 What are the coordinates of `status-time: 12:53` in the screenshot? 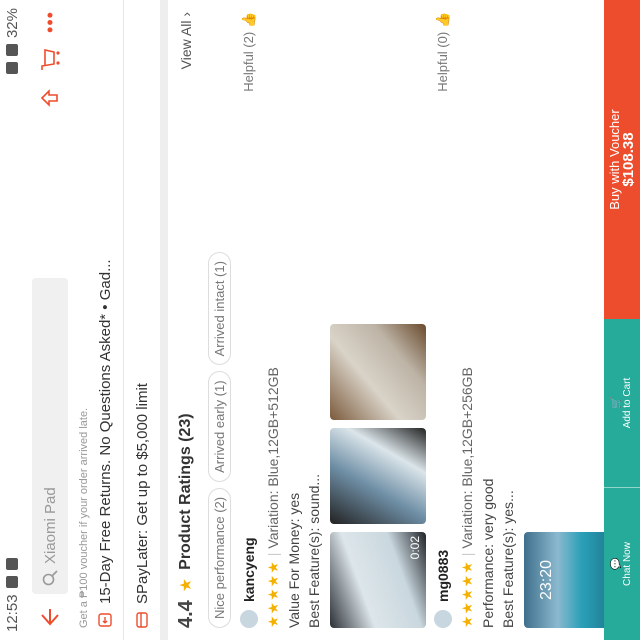 It's located at (12, 613).